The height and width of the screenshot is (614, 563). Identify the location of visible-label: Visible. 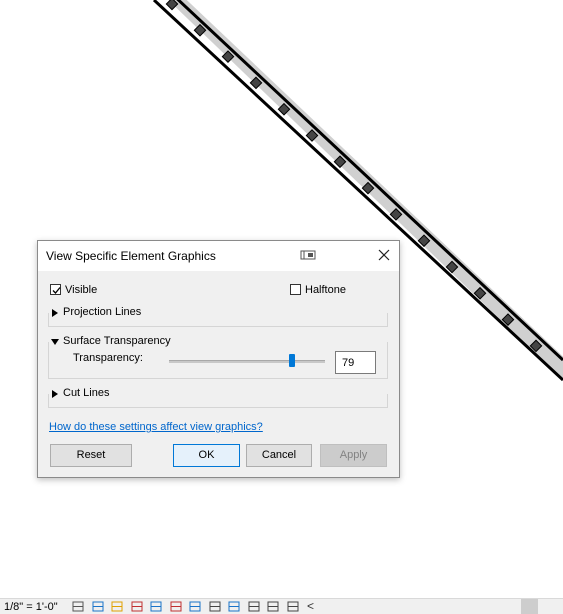
(81, 290).